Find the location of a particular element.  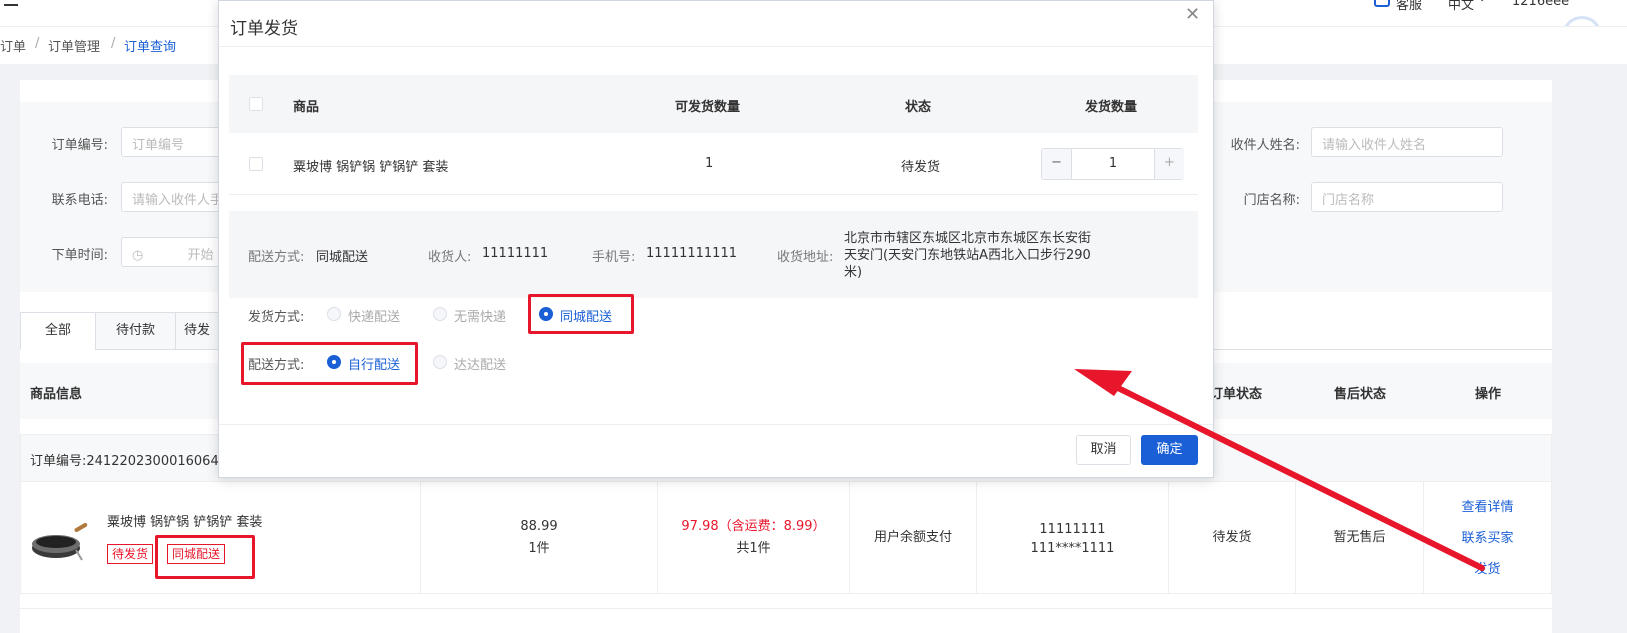

arrow-shaft is located at coordinates (1296, 476).